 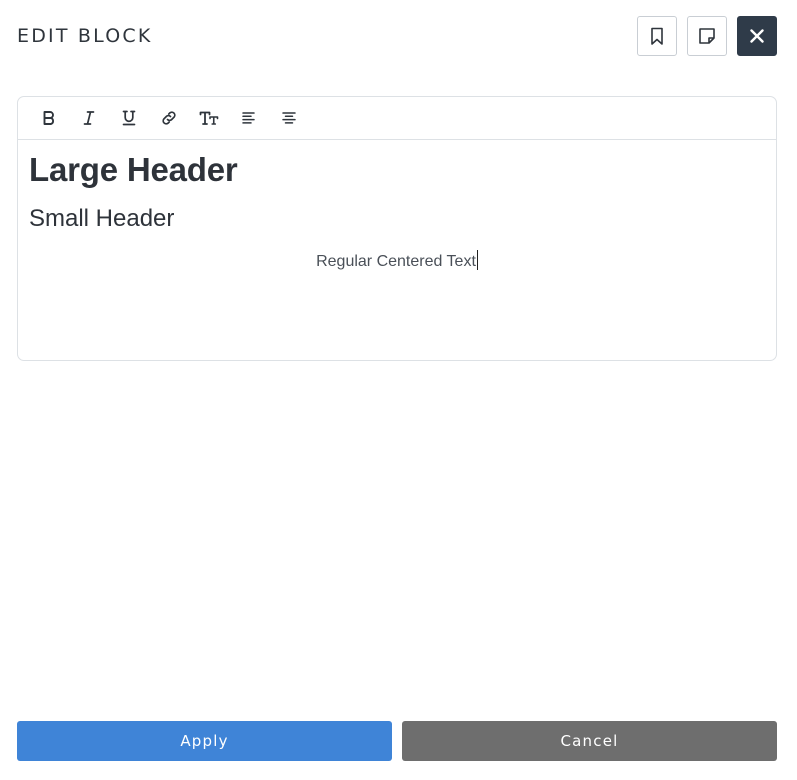 I want to click on align-center-button, so click(x=289, y=118).